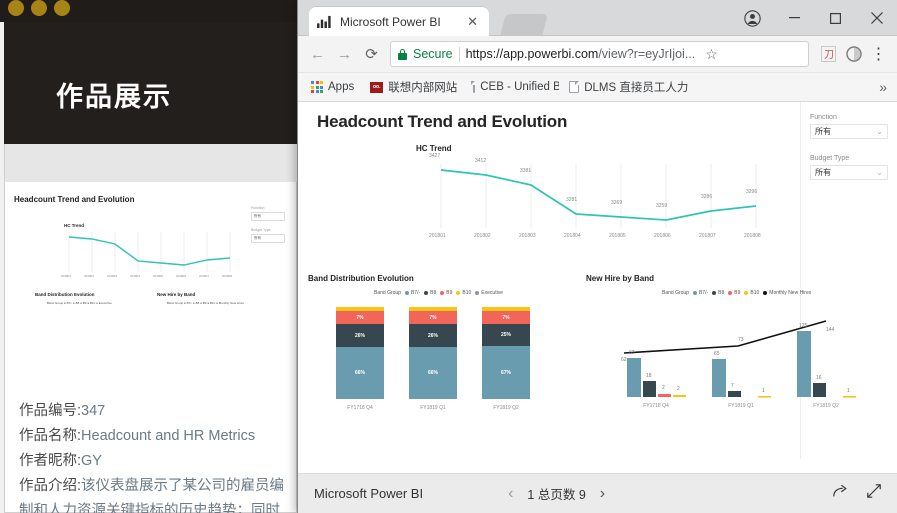 Image resolution: width=897 pixels, height=513 pixels. I want to click on new-tab-button, so click(524, 25).